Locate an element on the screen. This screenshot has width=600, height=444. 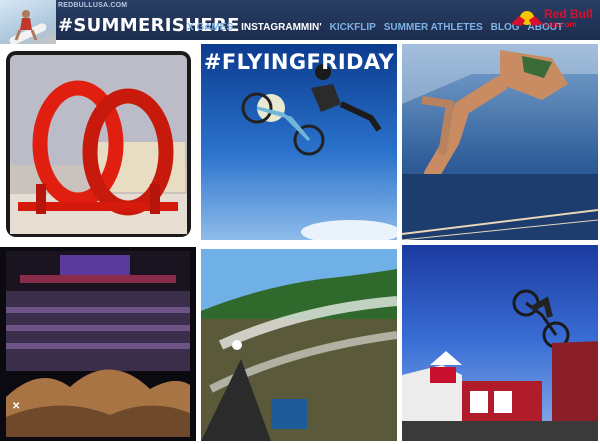
flying-friday-caption: #FLYINGFRIDAY is located at coordinates (299, 62).